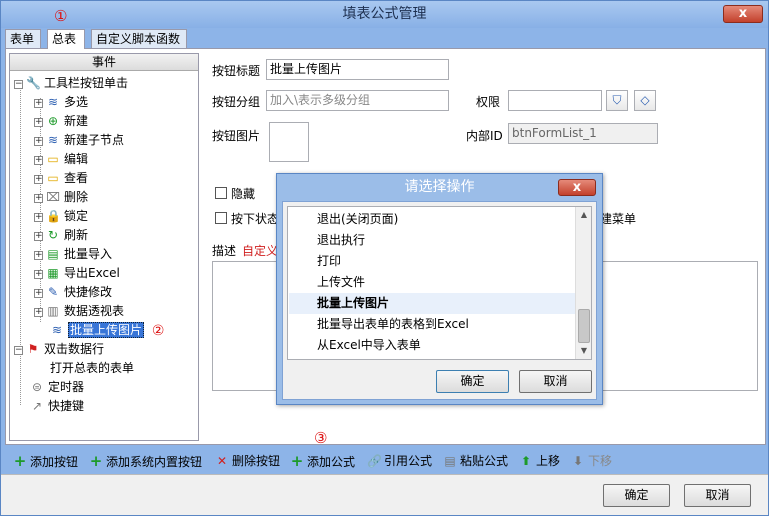 The height and width of the screenshot is (516, 769). What do you see at coordinates (61, 178) in the screenshot?
I see `tree-node-view: + ▭ 查看` at bounding box center [61, 178].